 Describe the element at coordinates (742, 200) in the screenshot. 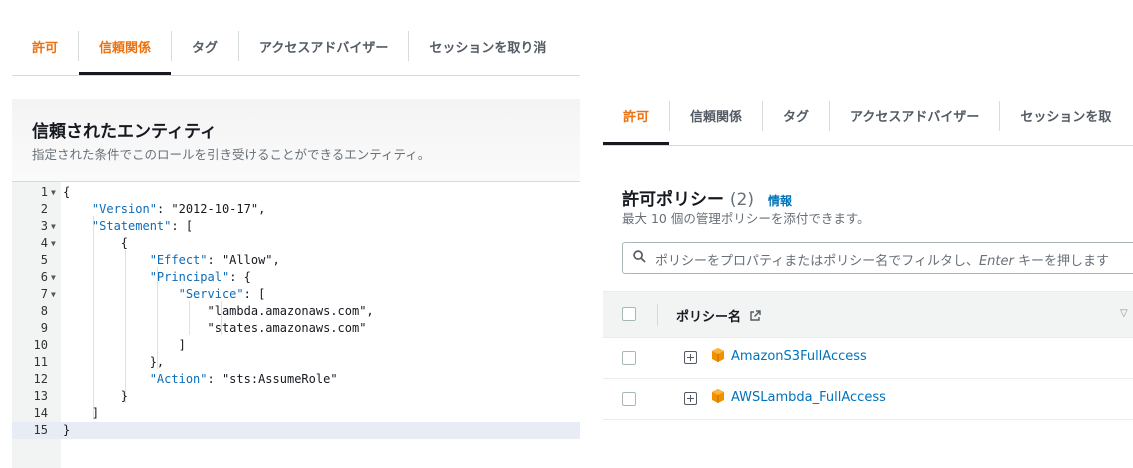

I see `policy-count: (2)` at that location.